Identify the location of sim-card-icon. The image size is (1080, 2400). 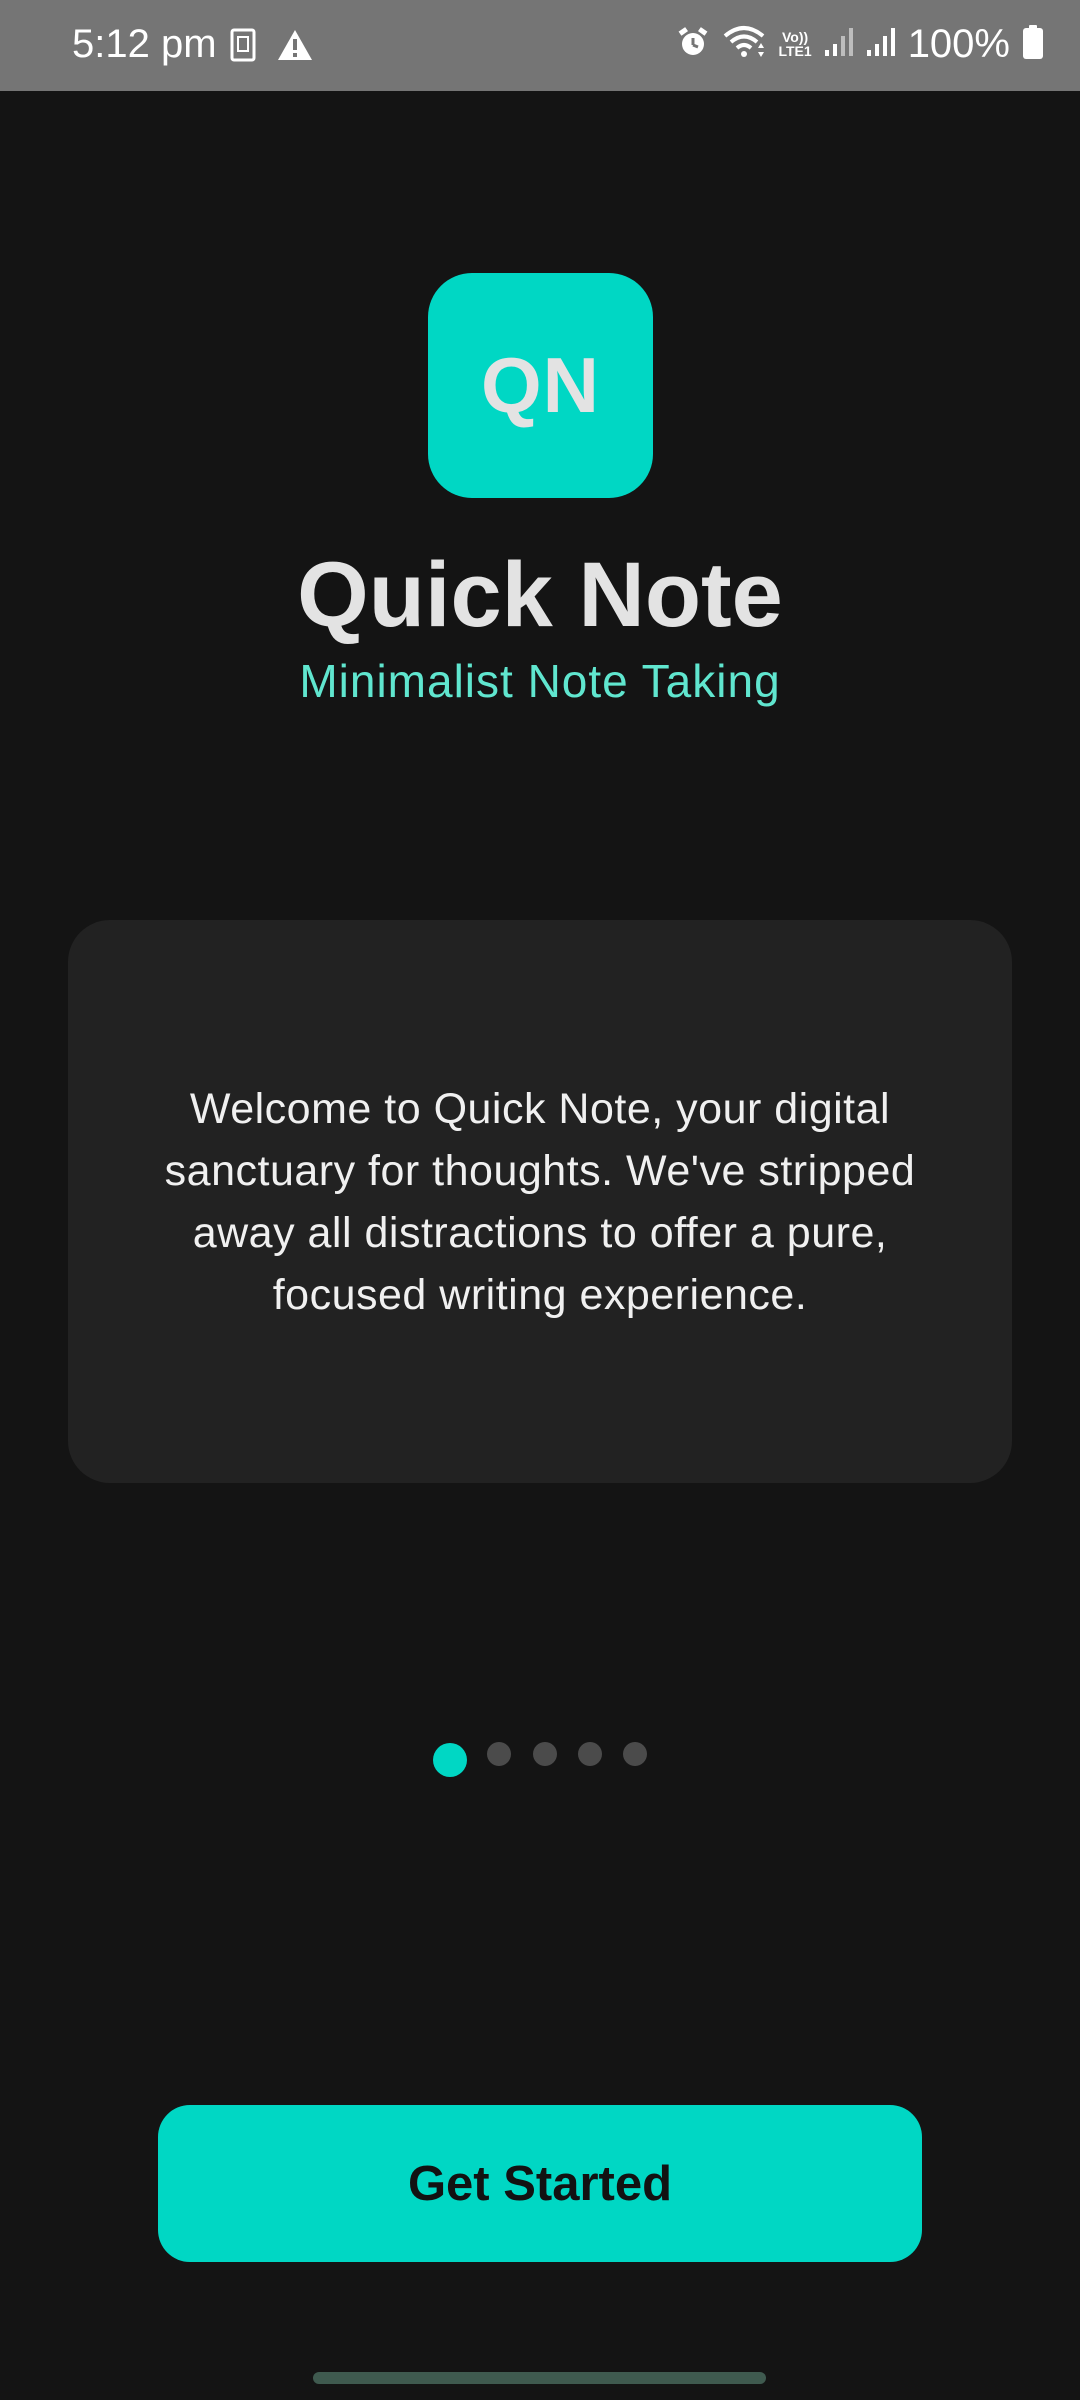
(243, 47).